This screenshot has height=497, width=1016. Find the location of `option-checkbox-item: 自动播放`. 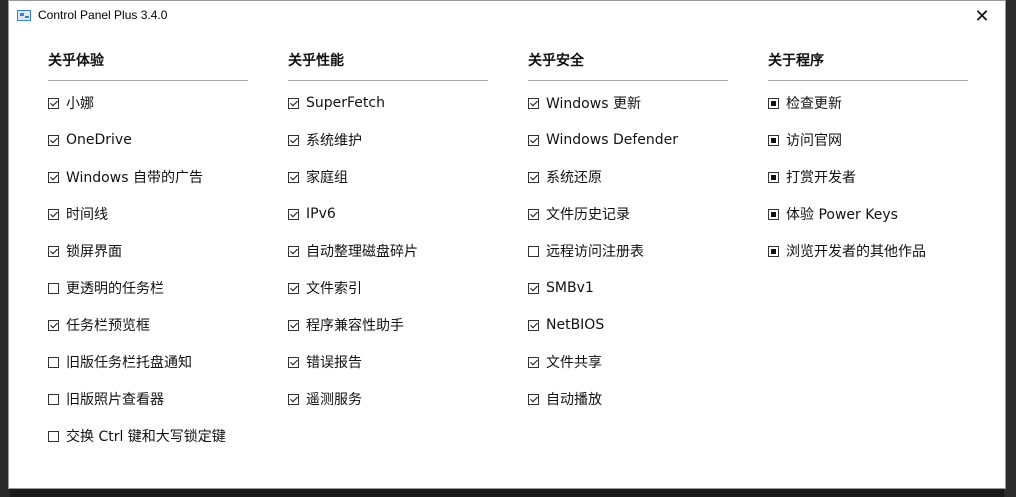

option-checkbox-item: 自动播放 is located at coordinates (565, 399).